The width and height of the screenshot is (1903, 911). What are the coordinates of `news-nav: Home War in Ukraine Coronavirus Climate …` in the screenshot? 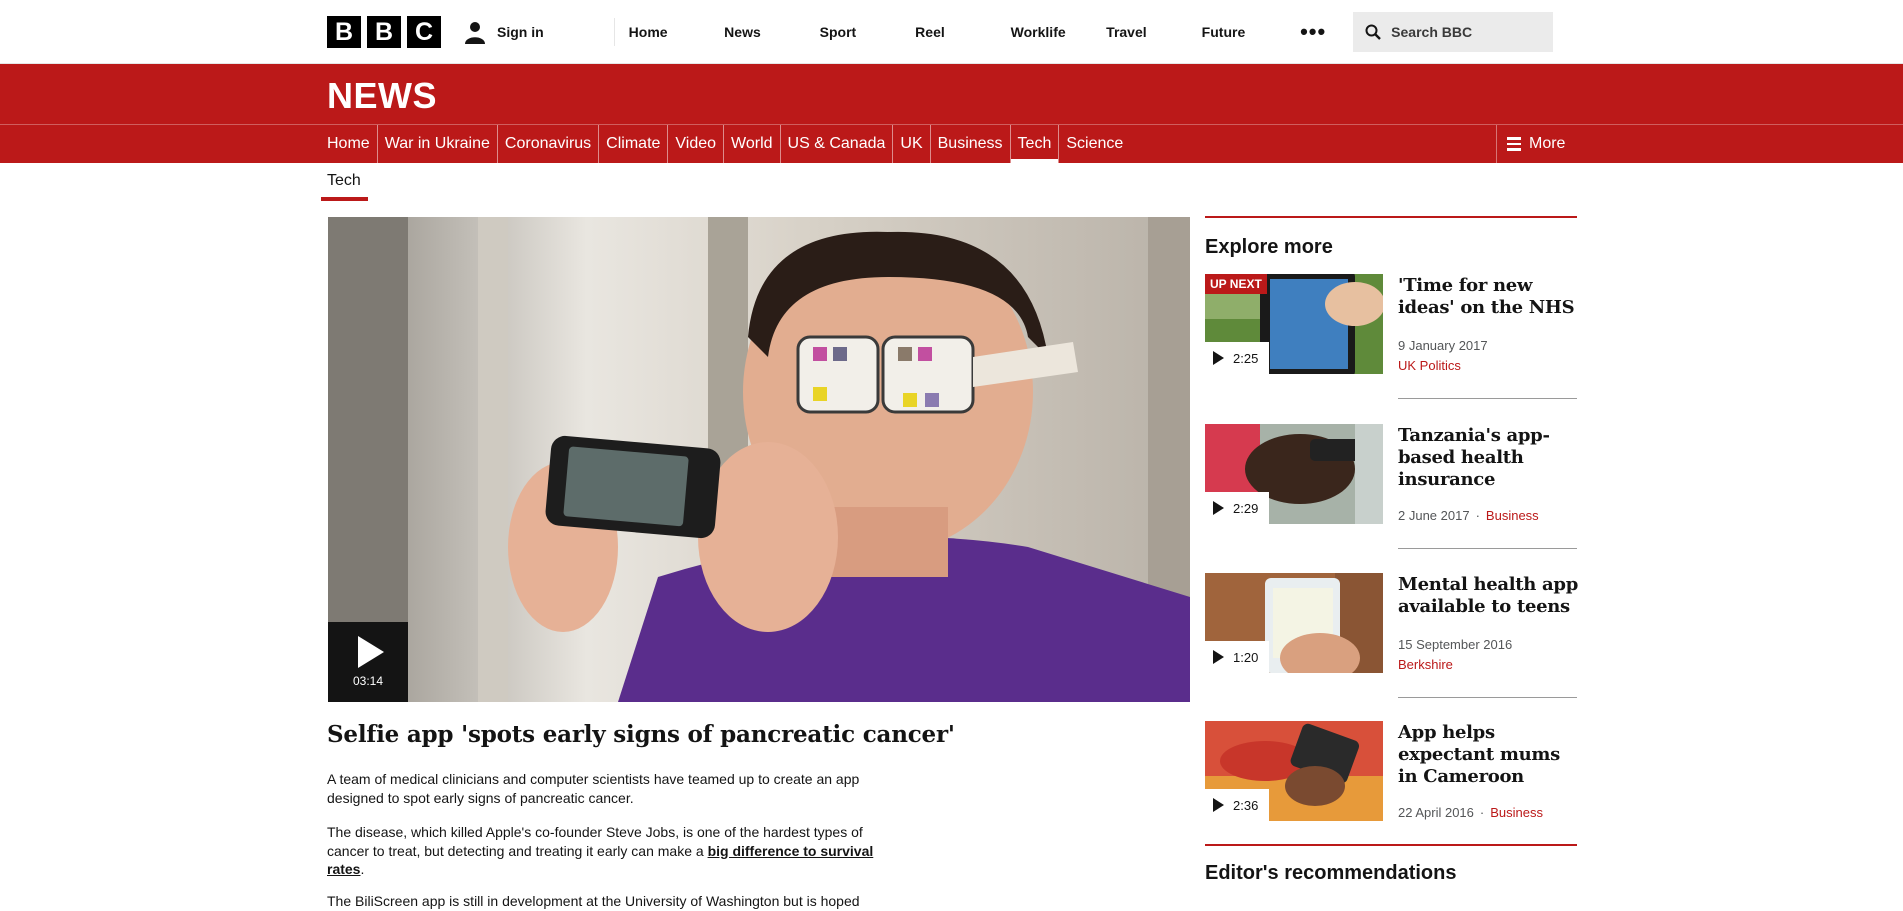 It's located at (951, 143).